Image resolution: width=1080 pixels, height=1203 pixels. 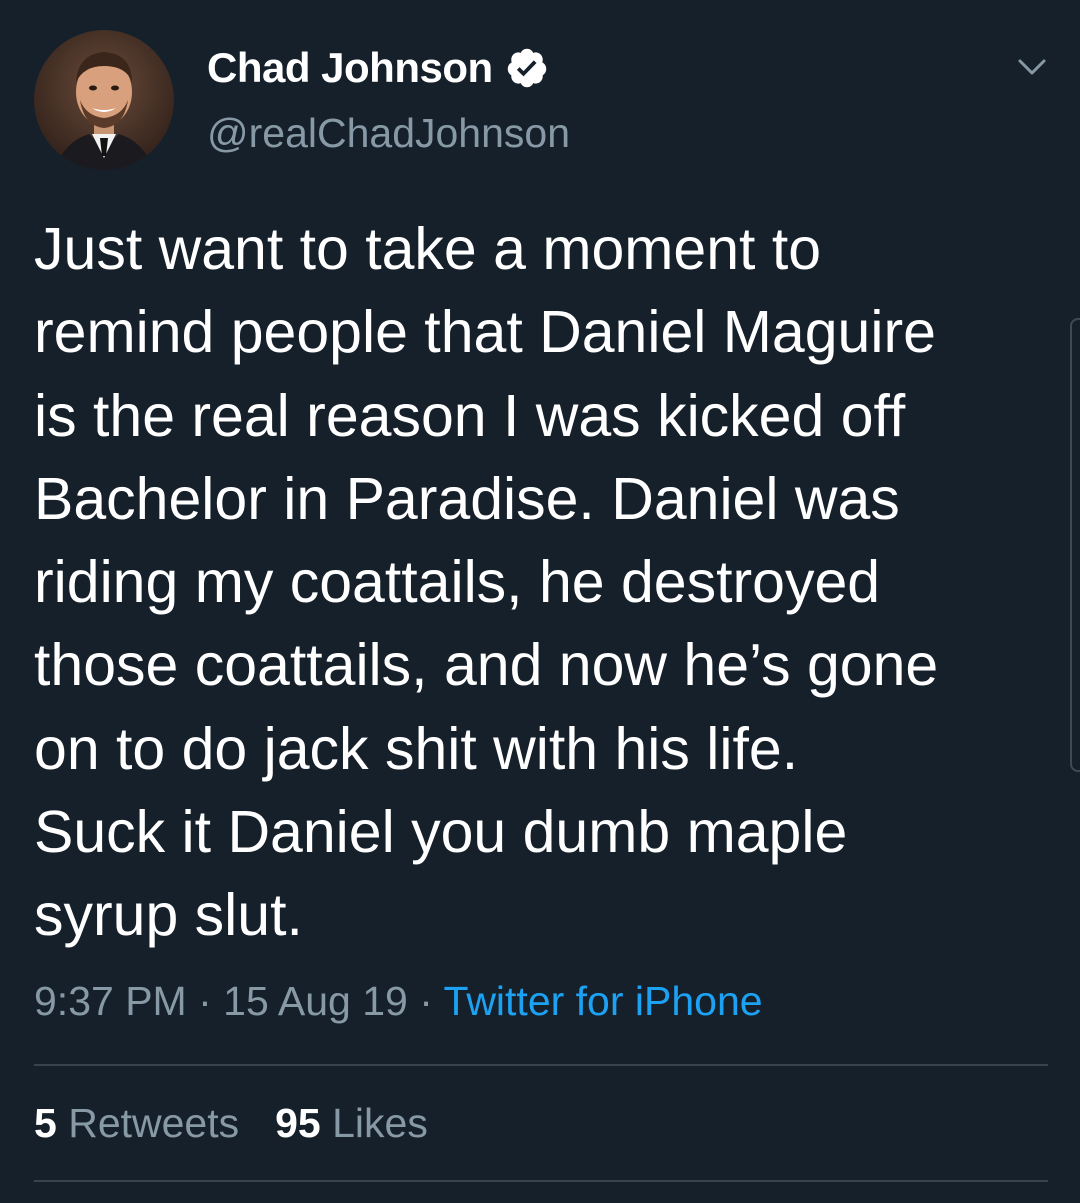 I want to click on author-display-name: Chad Johnson, so click(x=350, y=68).